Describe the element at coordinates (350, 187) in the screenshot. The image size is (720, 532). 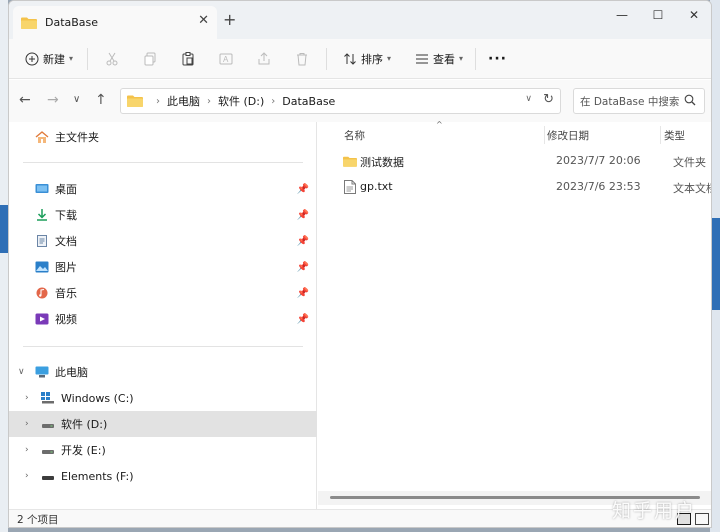
I see `text-file-icon` at that location.